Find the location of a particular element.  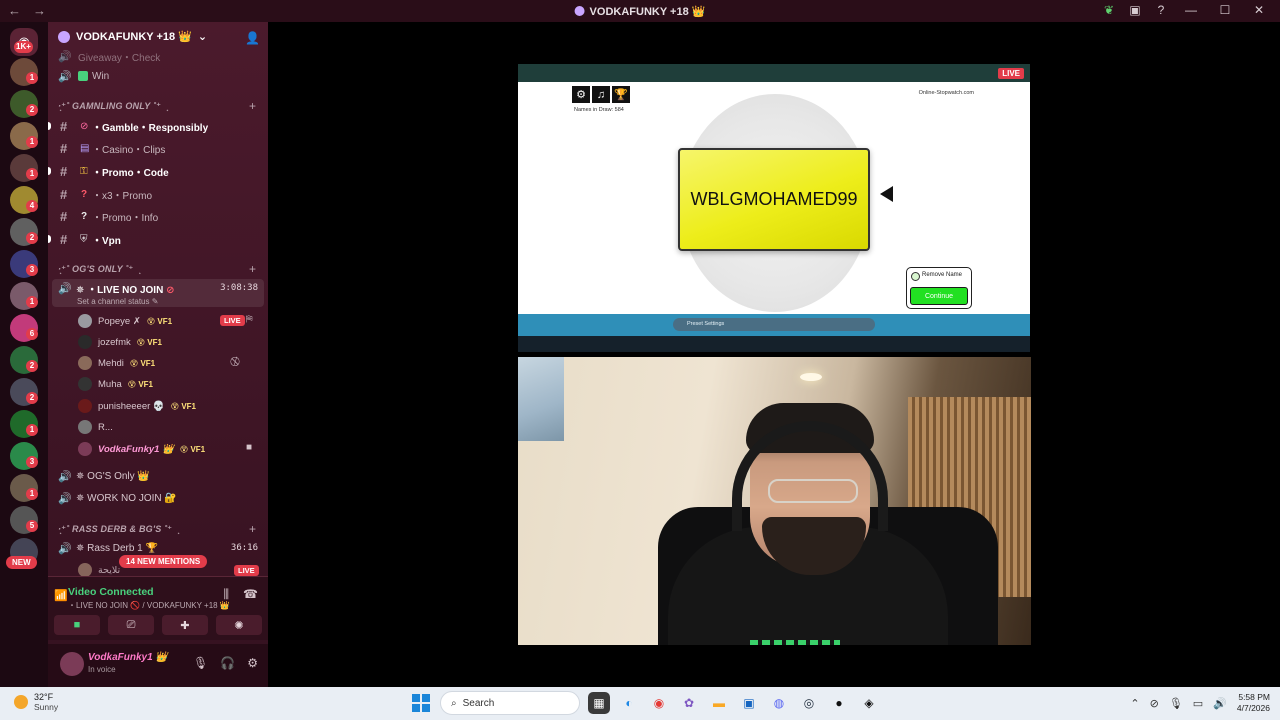

copilot-icon: ✿ is located at coordinates (689, 703).